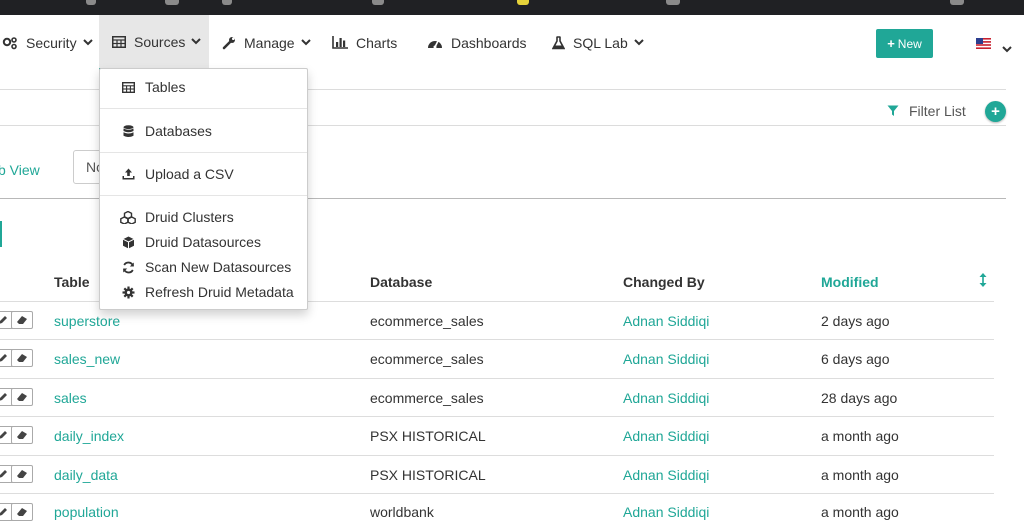 This screenshot has width=1024, height=531. Describe the element at coordinates (489, 42) in the screenshot. I see `nav-dashboards-label: Dashboards` at that location.